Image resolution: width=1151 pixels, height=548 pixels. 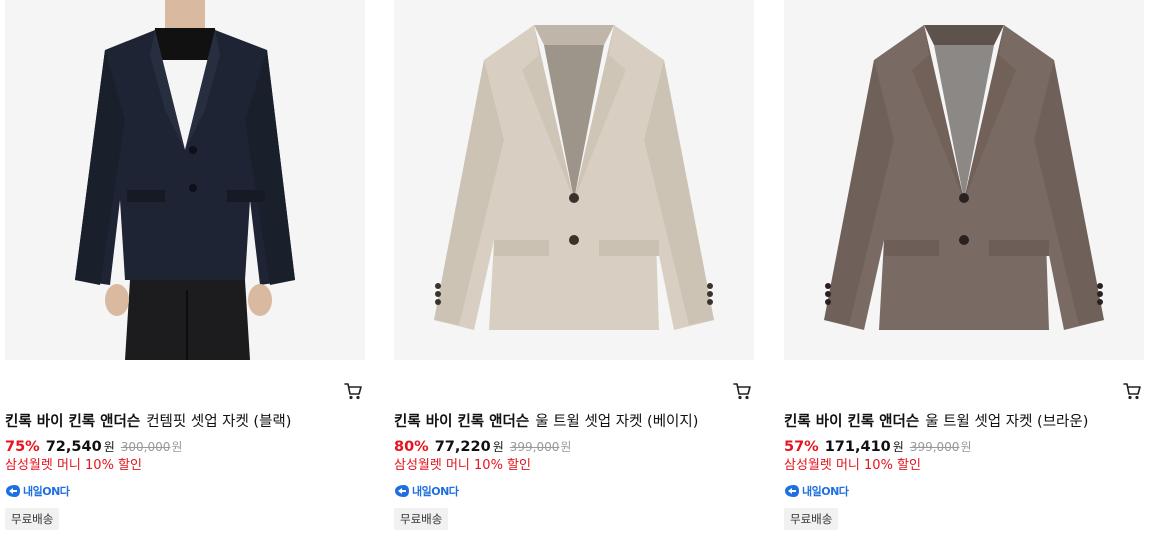 What do you see at coordinates (857, 447) in the screenshot?
I see `sale-price: 171,410` at bounding box center [857, 447].